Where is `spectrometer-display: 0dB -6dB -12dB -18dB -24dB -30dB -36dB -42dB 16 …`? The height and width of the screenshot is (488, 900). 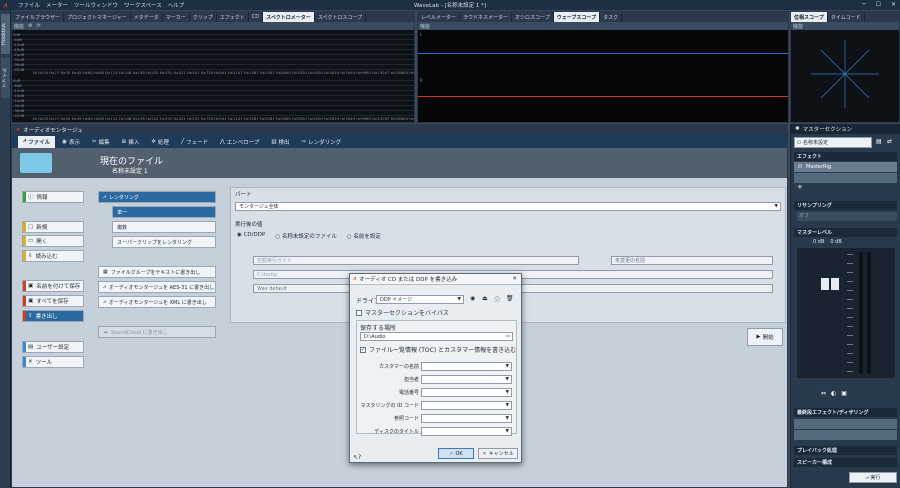
spectrometer-display: 0dB -6dB -12dB -18dB -24dB -30dB -36dB -42dB 16 … is located at coordinates (213, 76).